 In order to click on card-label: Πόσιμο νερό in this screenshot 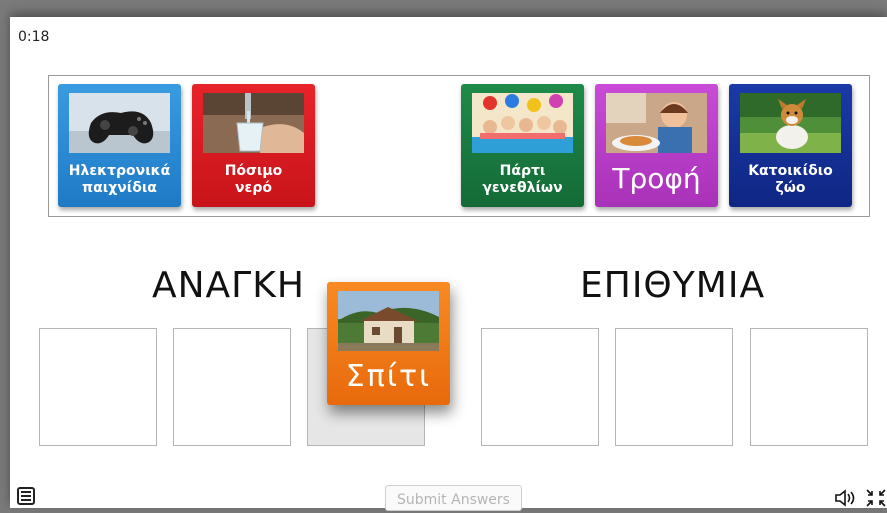, I will do `click(253, 179)`.